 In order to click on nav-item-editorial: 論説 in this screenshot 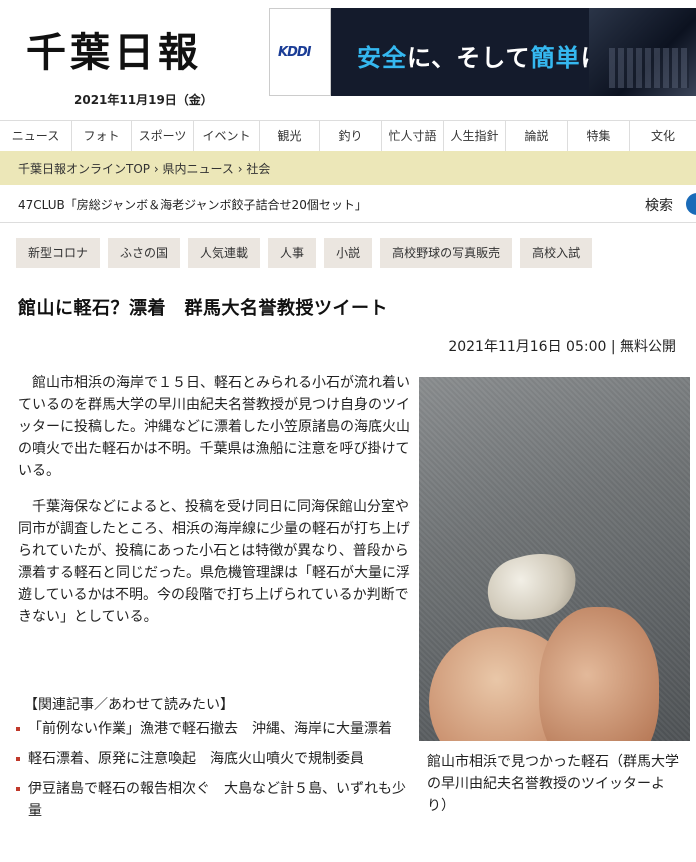, I will do `click(537, 136)`.